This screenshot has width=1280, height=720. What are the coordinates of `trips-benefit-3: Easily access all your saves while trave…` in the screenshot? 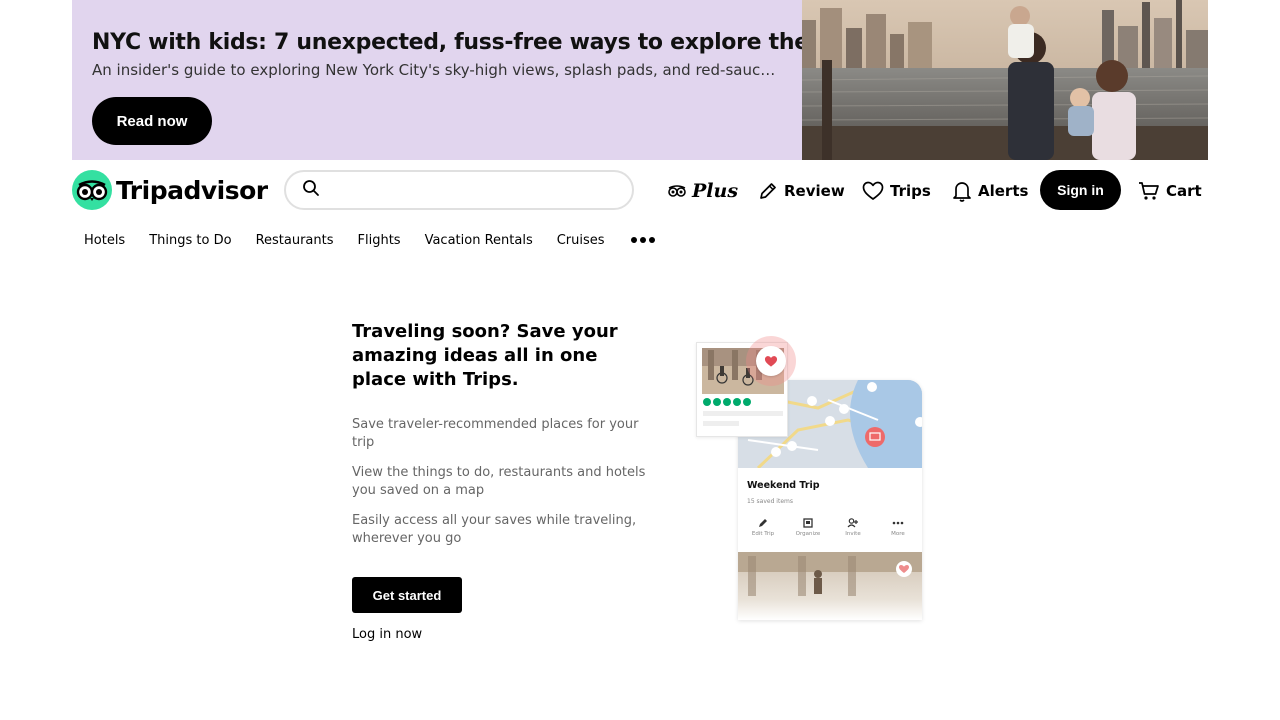 It's located at (494, 529).